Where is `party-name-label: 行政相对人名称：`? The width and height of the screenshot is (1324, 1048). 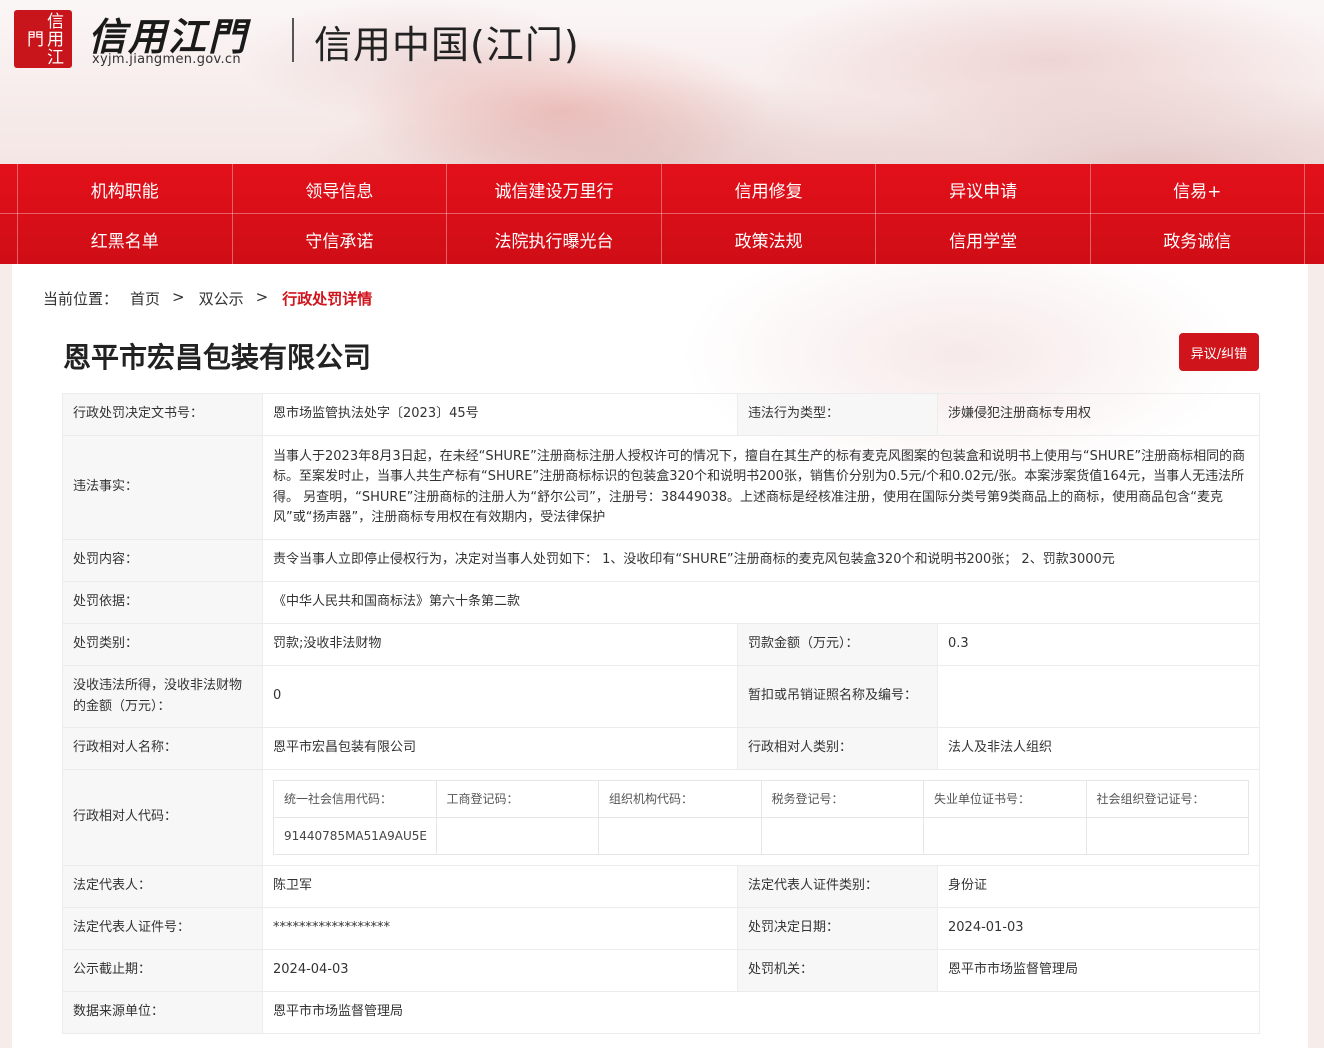 party-name-label: 行政相对人名称： is located at coordinates (162, 748).